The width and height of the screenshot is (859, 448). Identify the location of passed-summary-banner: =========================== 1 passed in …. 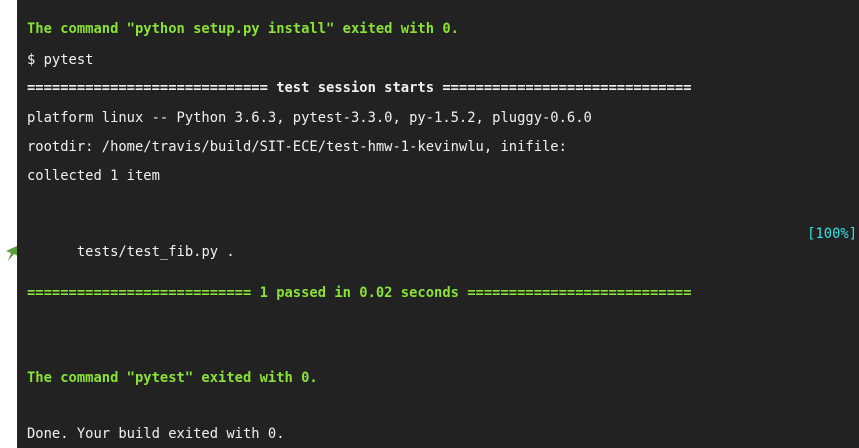
(359, 293).